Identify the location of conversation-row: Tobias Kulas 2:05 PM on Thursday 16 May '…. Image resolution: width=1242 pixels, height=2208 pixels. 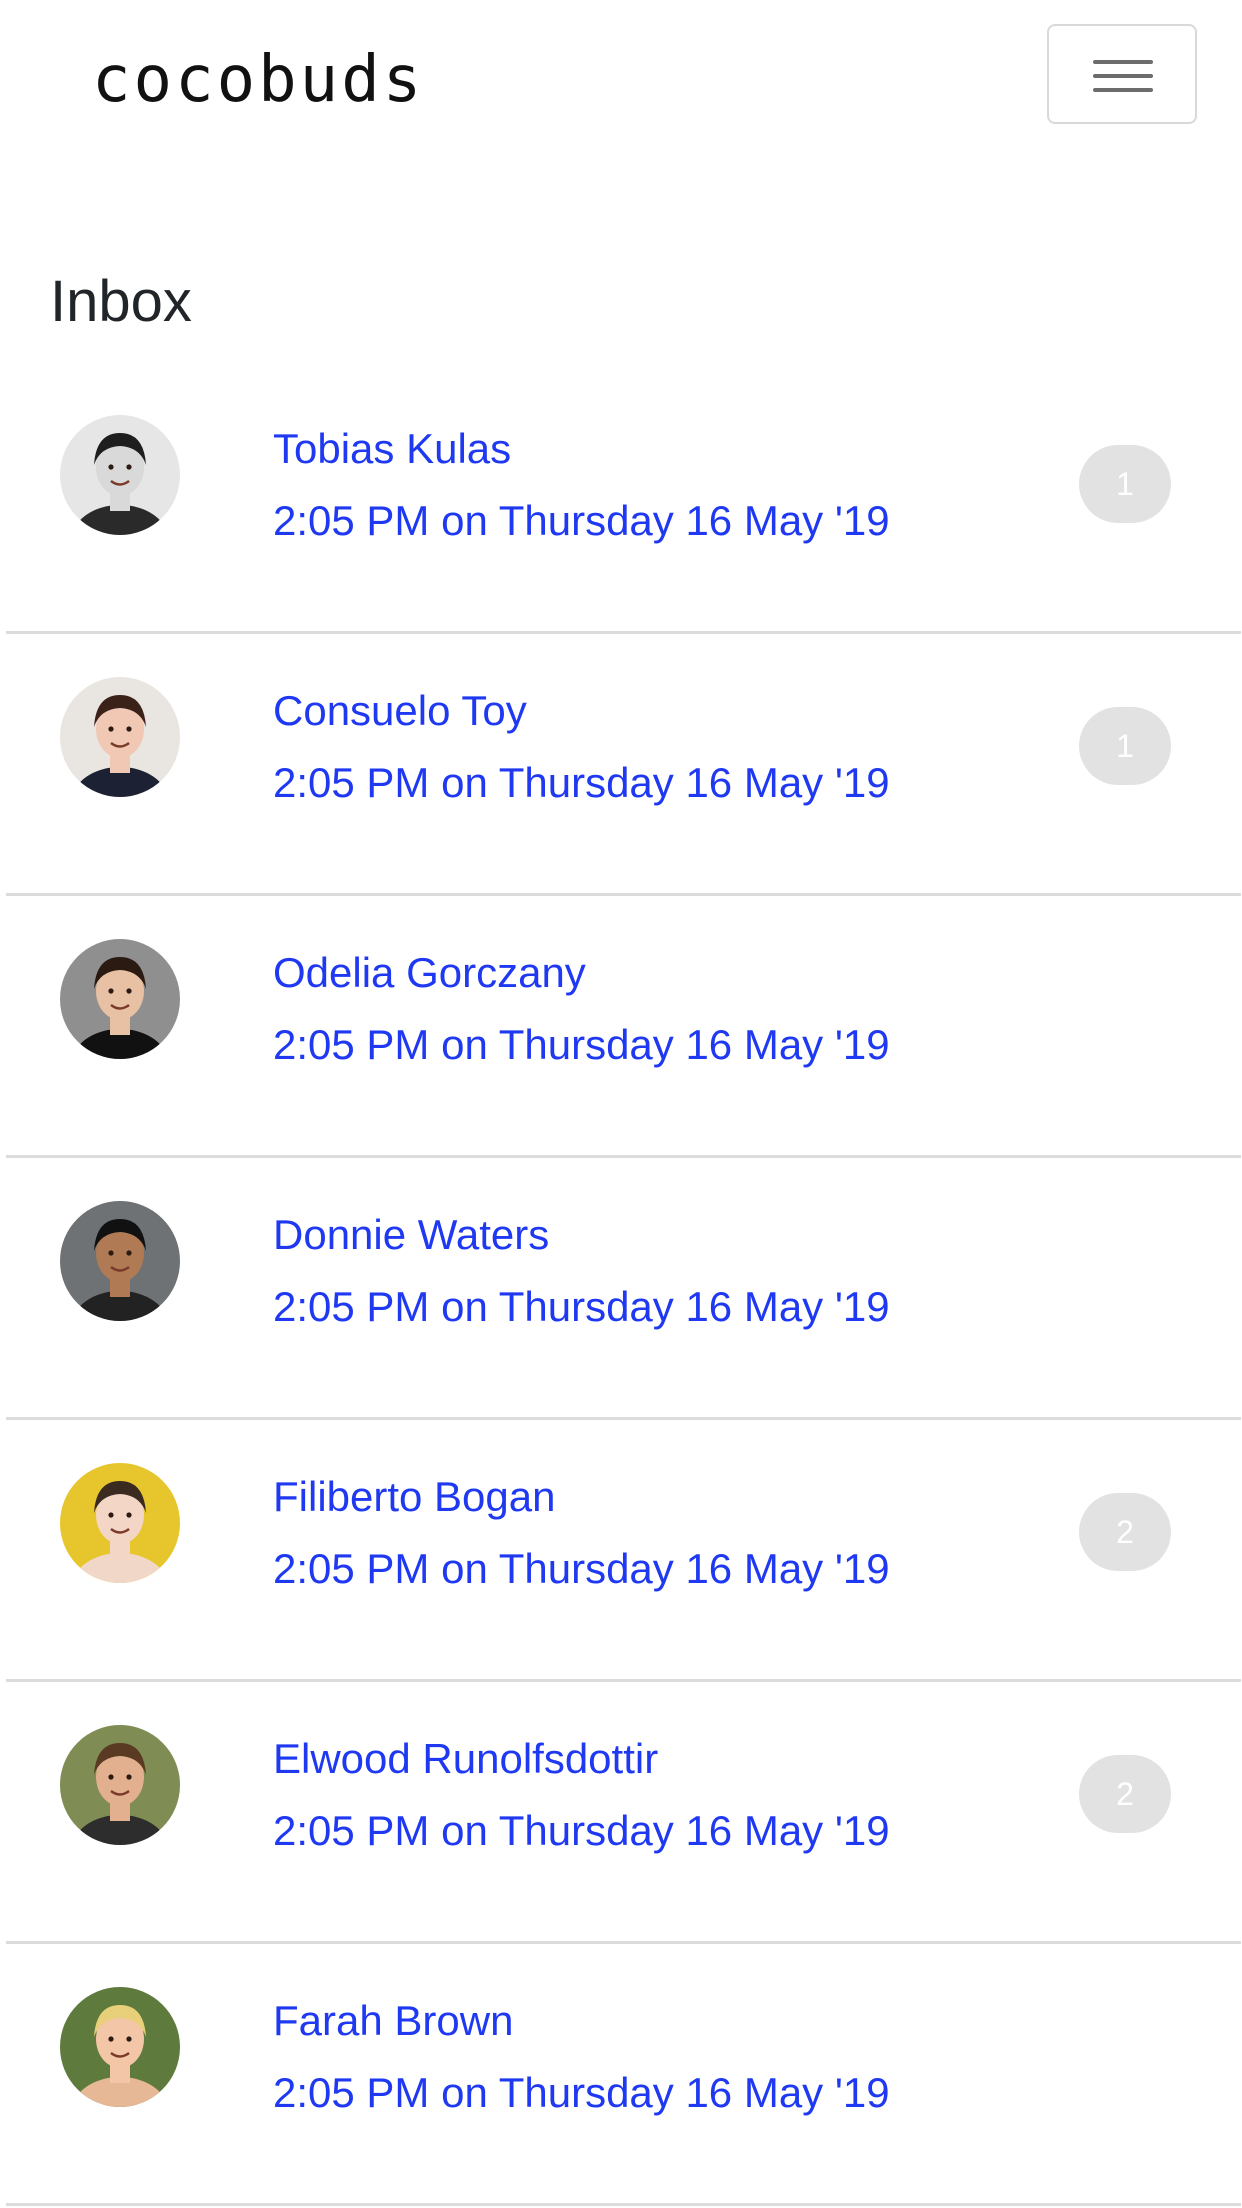
(623, 503).